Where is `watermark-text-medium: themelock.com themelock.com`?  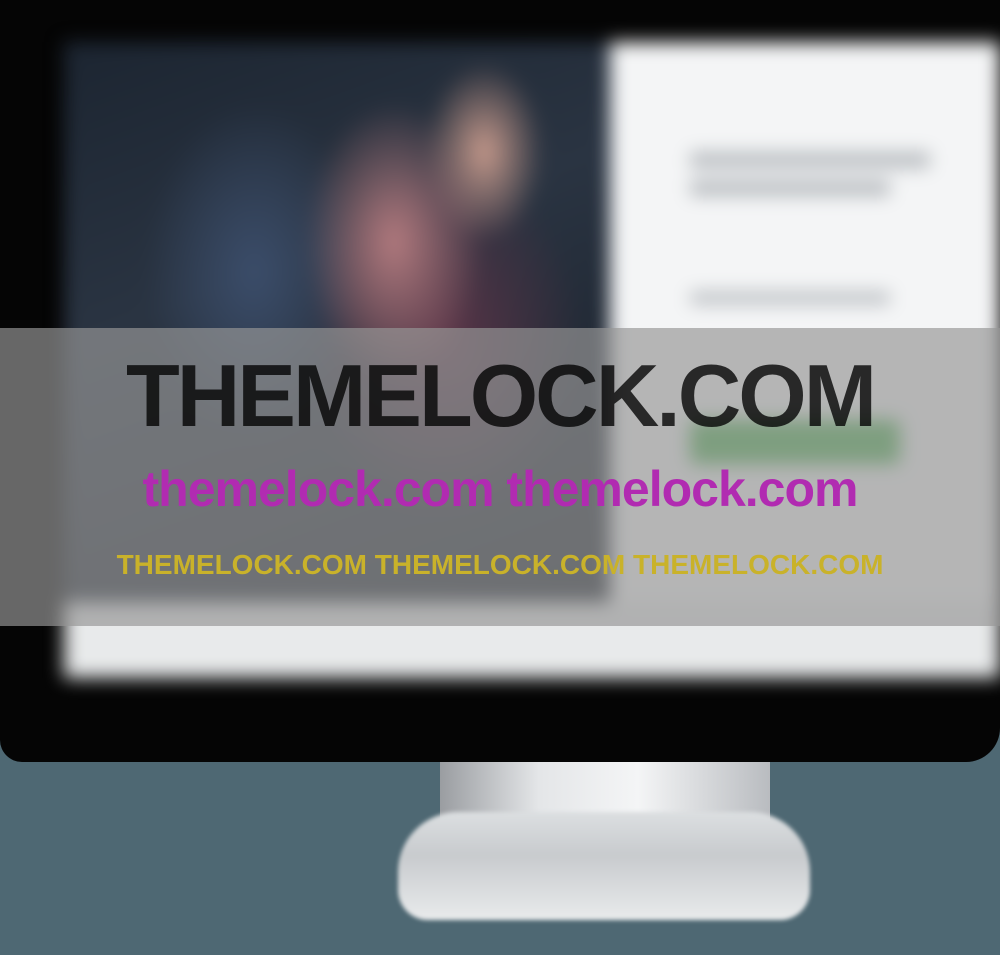 watermark-text-medium: themelock.com themelock.com is located at coordinates (500, 489).